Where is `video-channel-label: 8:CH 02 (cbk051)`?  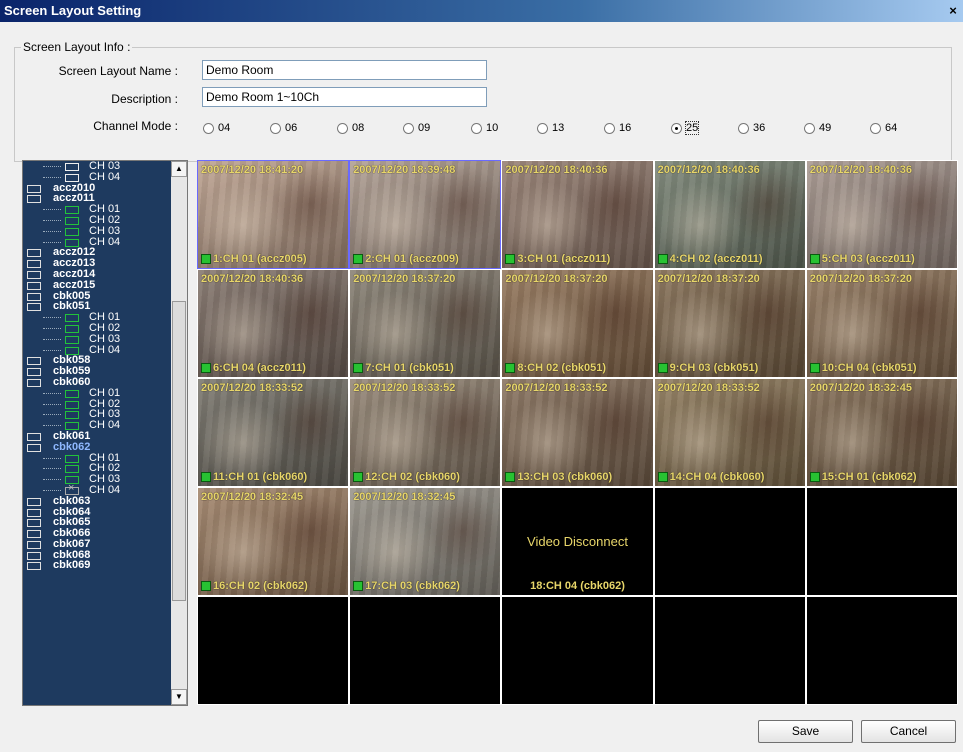 video-channel-label: 8:CH 02 (cbk051) is located at coordinates (555, 368).